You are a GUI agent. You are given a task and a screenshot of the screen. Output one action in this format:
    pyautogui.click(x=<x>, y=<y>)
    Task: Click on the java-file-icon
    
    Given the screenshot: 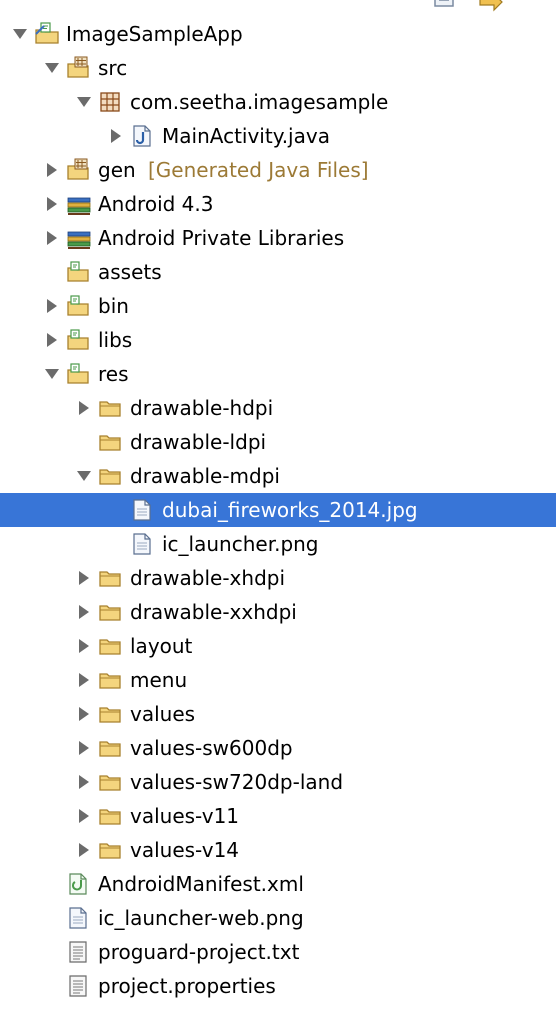 What is the action you would take?
    pyautogui.click(x=142, y=136)
    